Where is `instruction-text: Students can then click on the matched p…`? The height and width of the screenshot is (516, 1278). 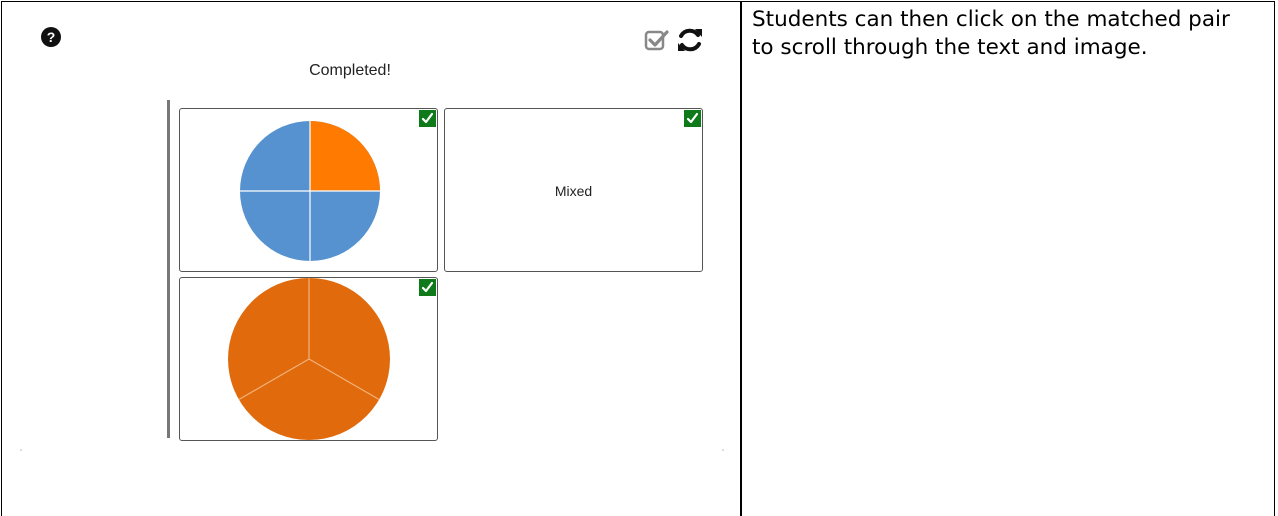 instruction-text: Students can then click on the matched p… is located at coordinates (991, 33).